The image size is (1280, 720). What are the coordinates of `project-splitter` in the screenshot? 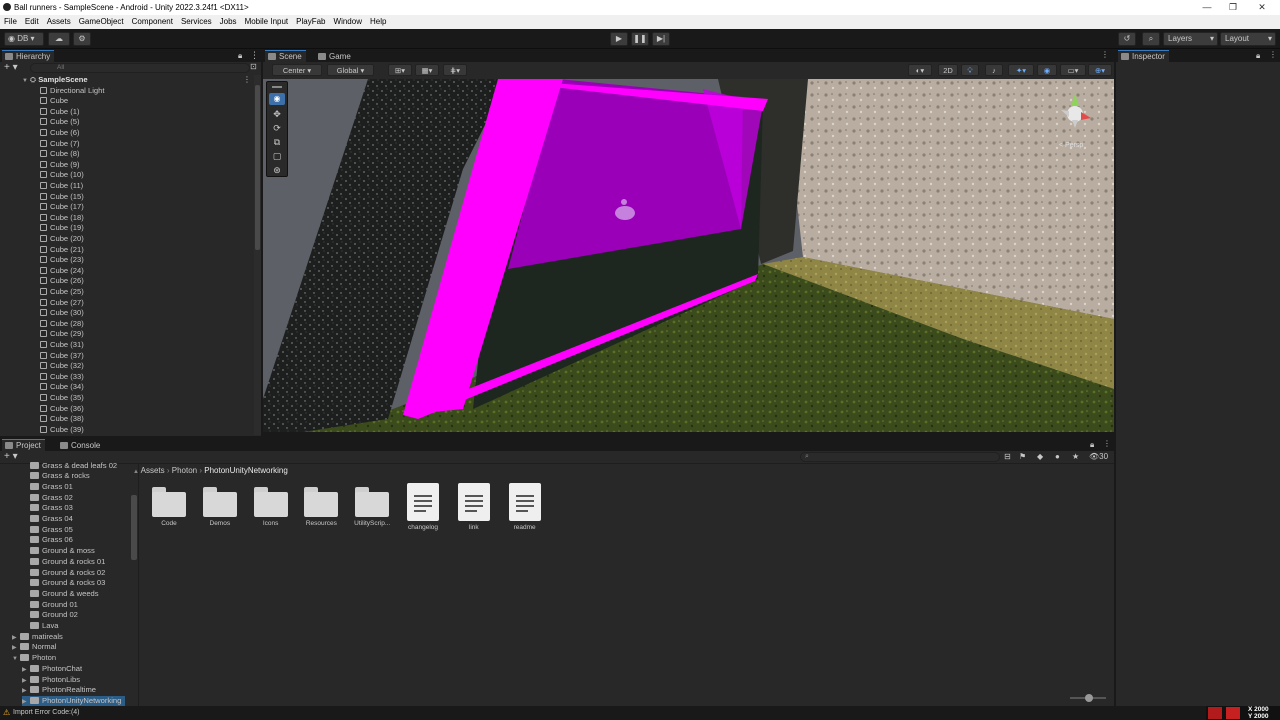 It's located at (138, 585).